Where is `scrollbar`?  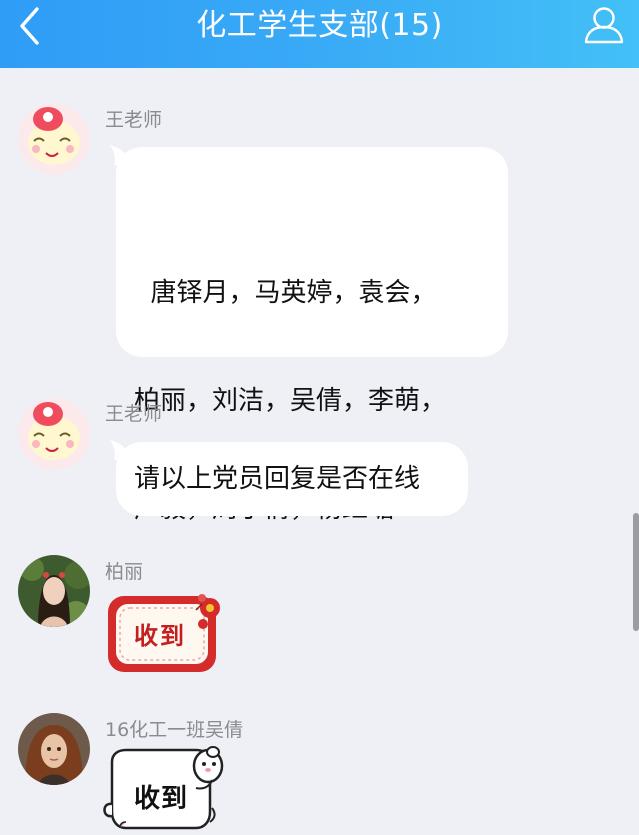
scrollbar is located at coordinates (636, 572).